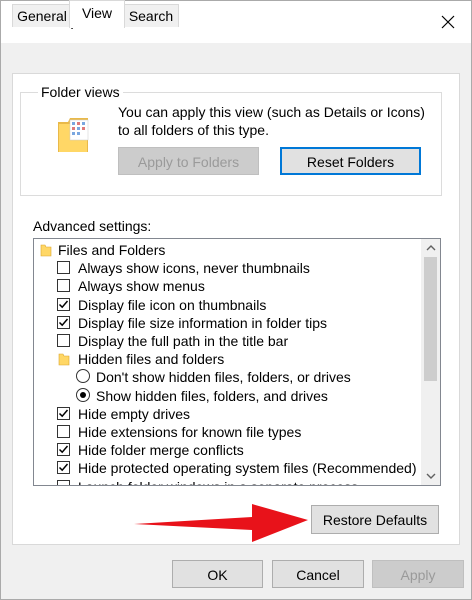  What do you see at coordinates (375, 519) in the screenshot?
I see `restore-defaults-button: Restore Defaults` at bounding box center [375, 519].